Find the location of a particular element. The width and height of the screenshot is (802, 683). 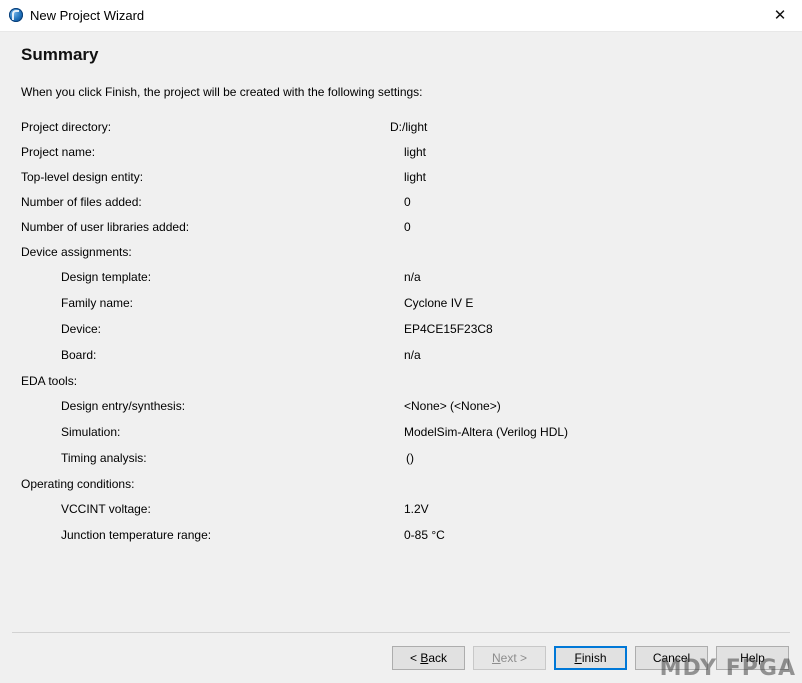

value-top-level-entity: light is located at coordinates (415, 177).